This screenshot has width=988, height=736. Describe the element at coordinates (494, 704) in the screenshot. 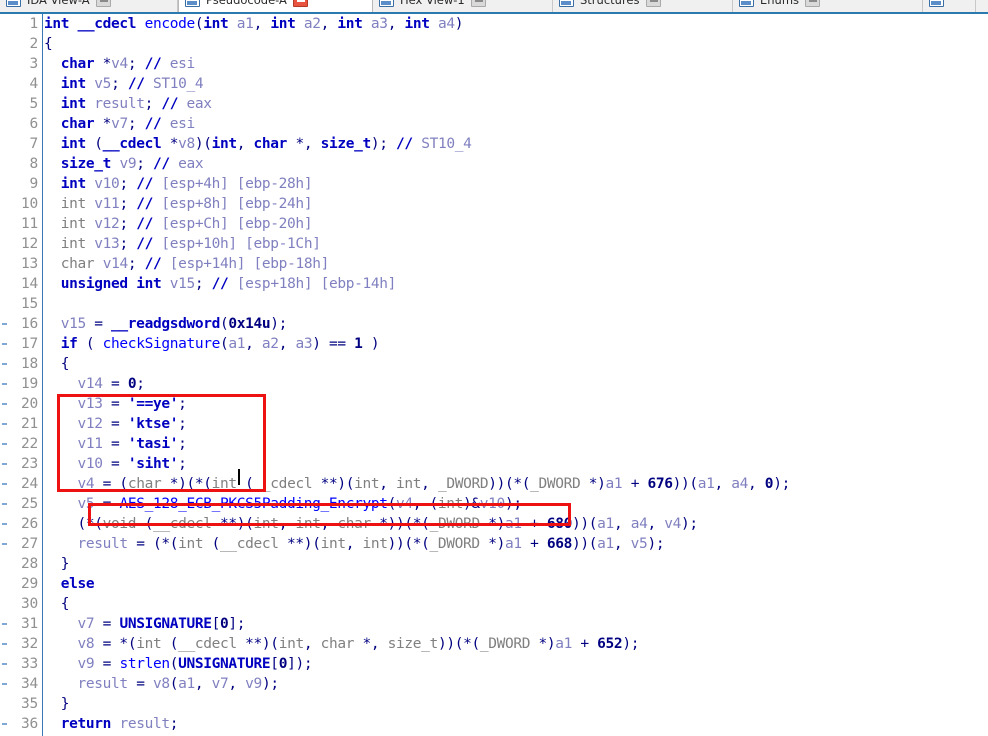

I see `code-line: 35 }` at that location.